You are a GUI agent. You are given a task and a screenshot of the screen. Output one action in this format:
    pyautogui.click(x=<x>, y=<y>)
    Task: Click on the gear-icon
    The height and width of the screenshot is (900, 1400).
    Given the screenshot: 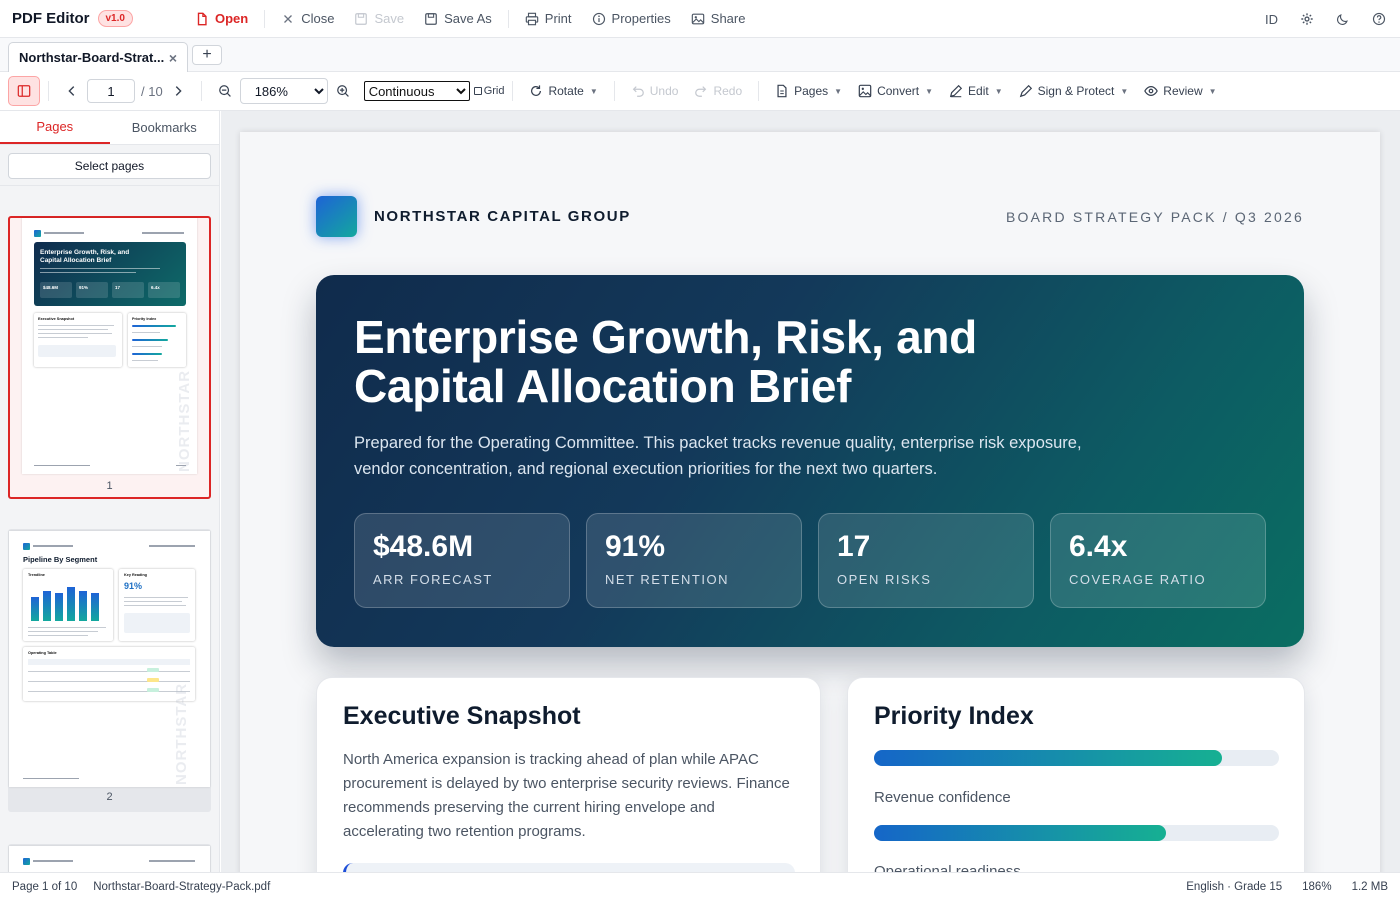 What is the action you would take?
    pyautogui.click(x=1307, y=19)
    